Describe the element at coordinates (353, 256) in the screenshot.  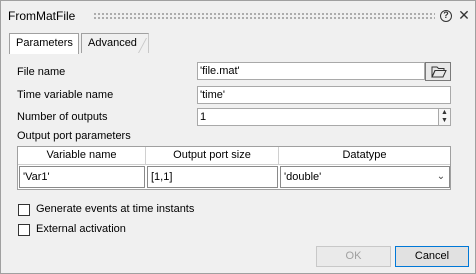
I see `ok-button: OK` at that location.